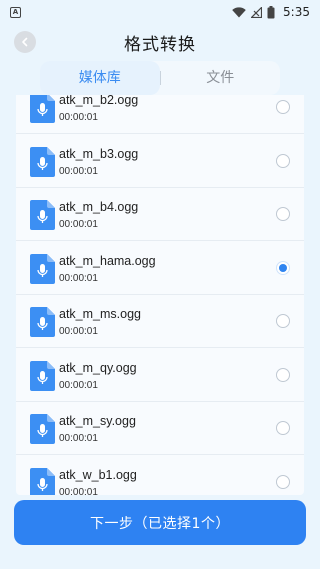 The image size is (320, 569). I want to click on no-signal-icon, so click(257, 12).